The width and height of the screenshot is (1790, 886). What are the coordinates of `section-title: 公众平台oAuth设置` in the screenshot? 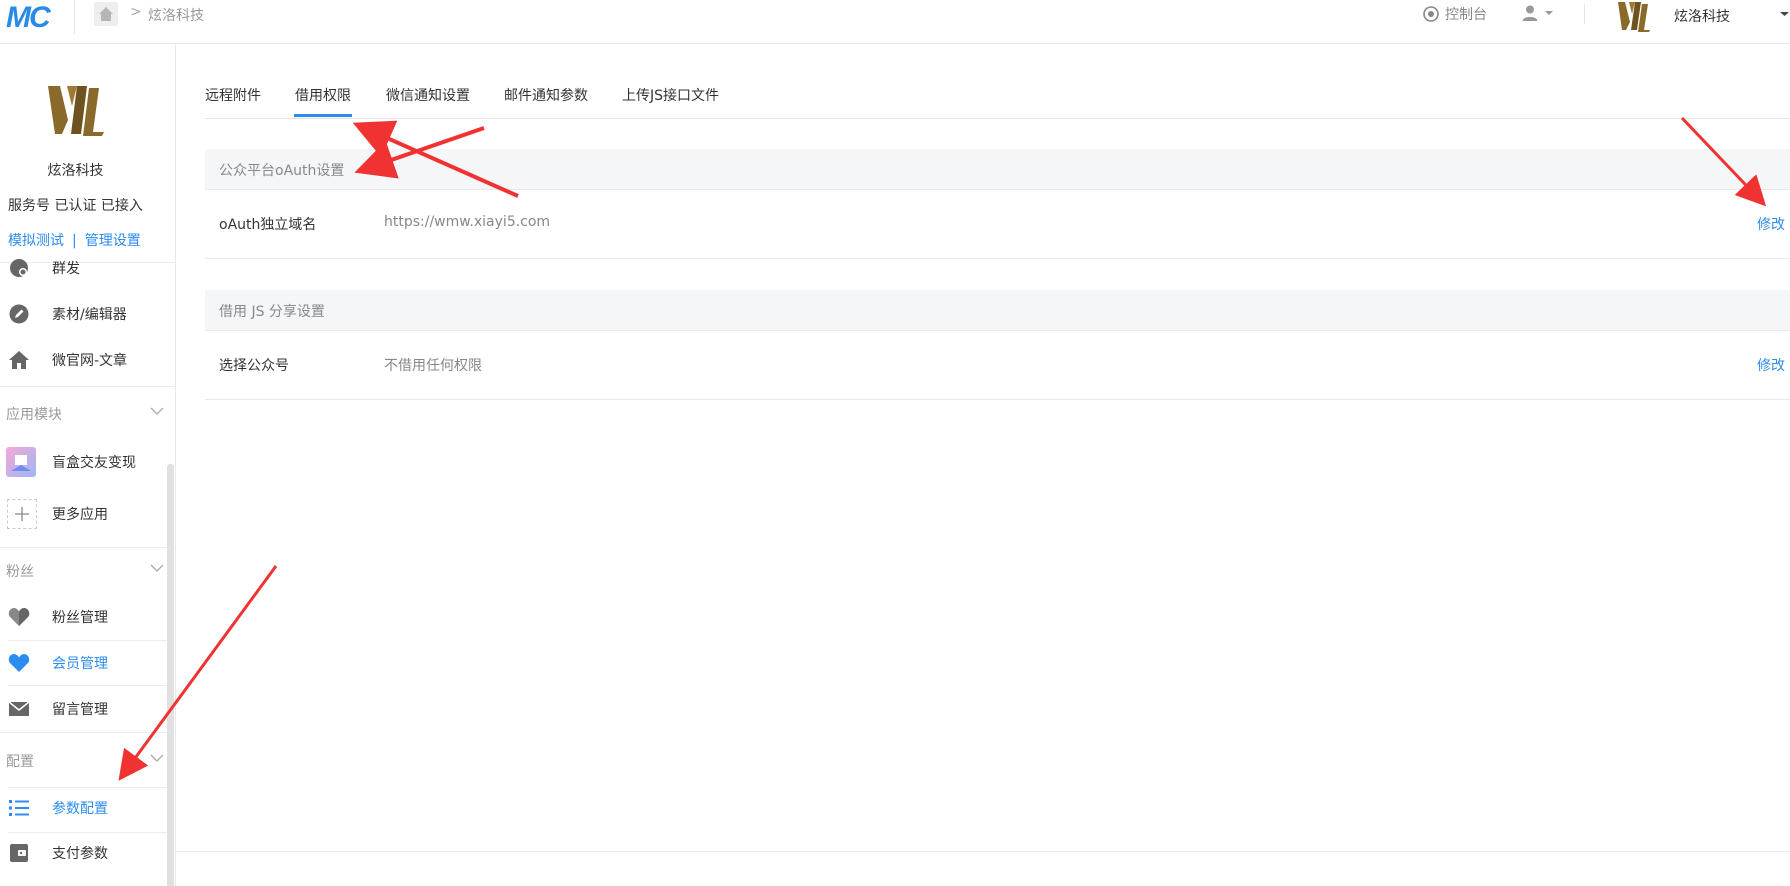 It's located at (282, 171).